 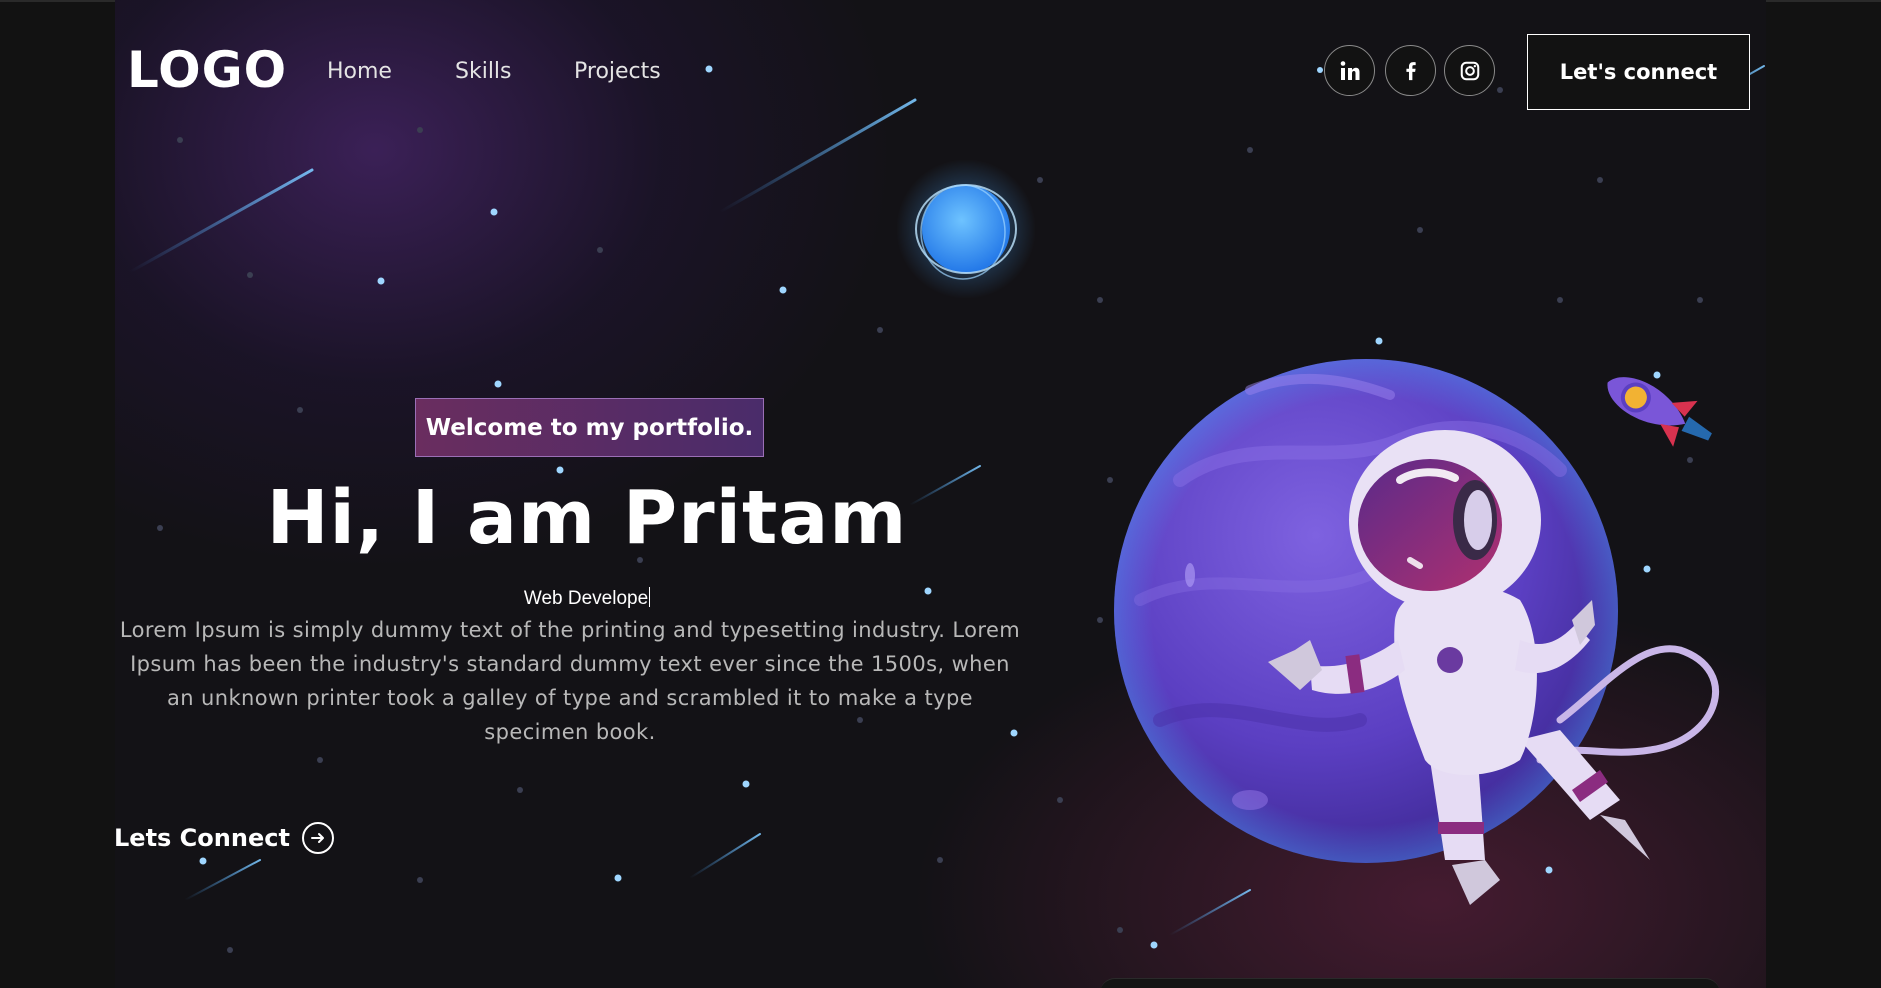 I want to click on nav-projects-link: Projects, so click(x=617, y=72).